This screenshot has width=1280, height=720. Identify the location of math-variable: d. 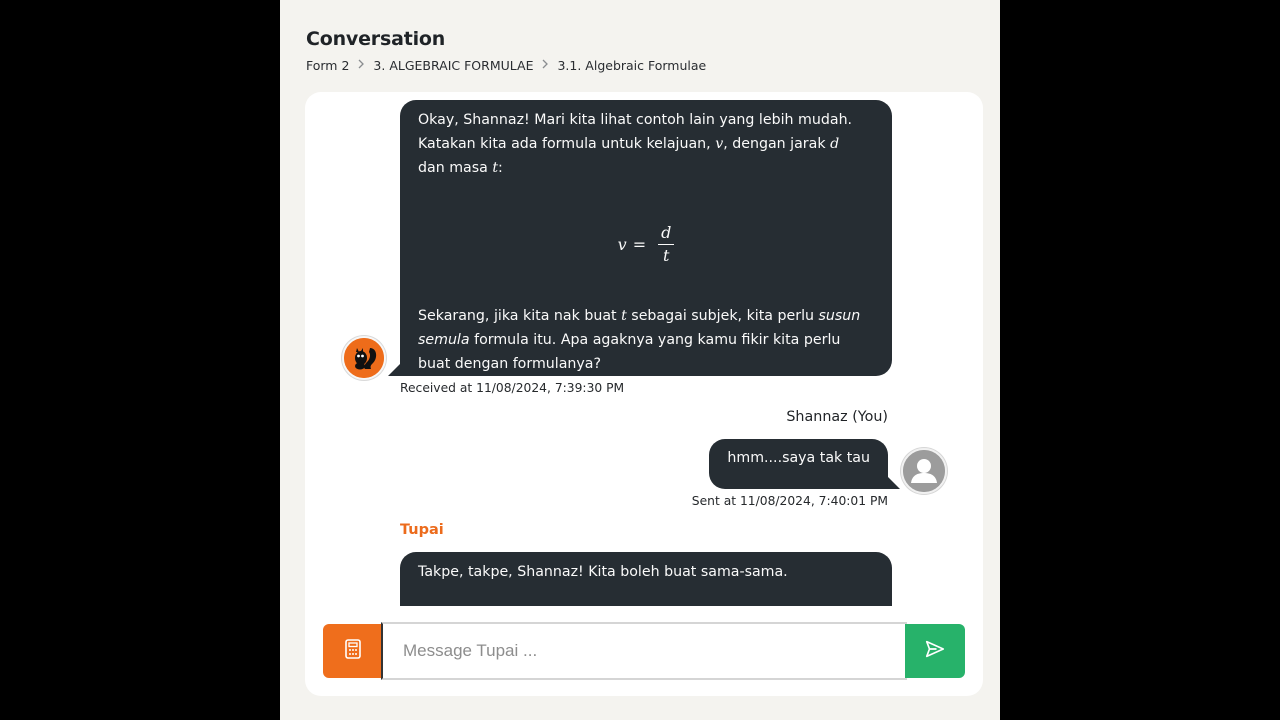
(835, 144).